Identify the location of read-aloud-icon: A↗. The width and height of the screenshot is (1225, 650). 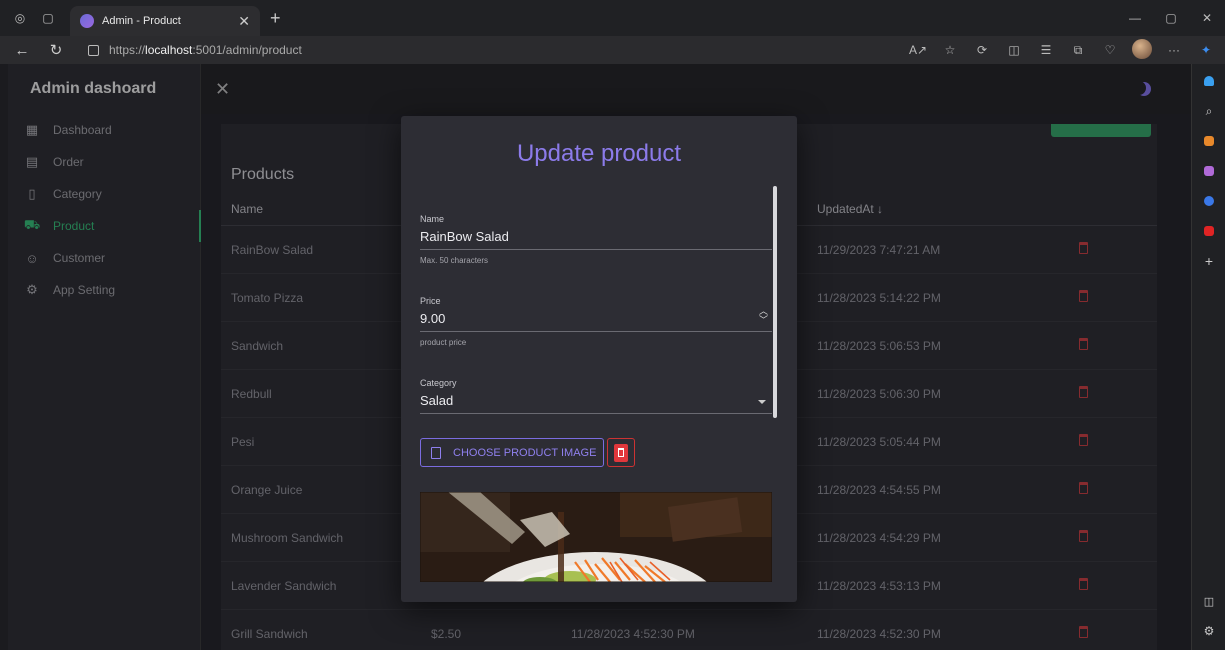
(918, 50).